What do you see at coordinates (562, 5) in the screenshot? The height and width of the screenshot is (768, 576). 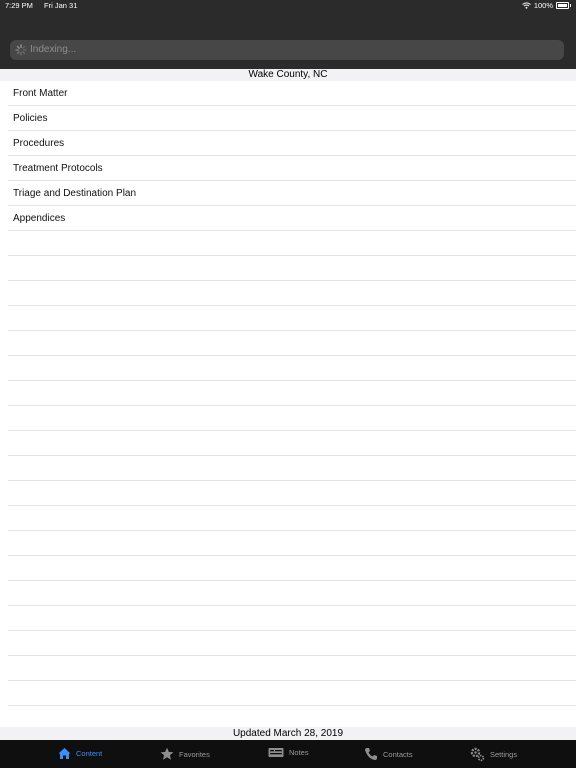 I see `battery-icon` at bounding box center [562, 5].